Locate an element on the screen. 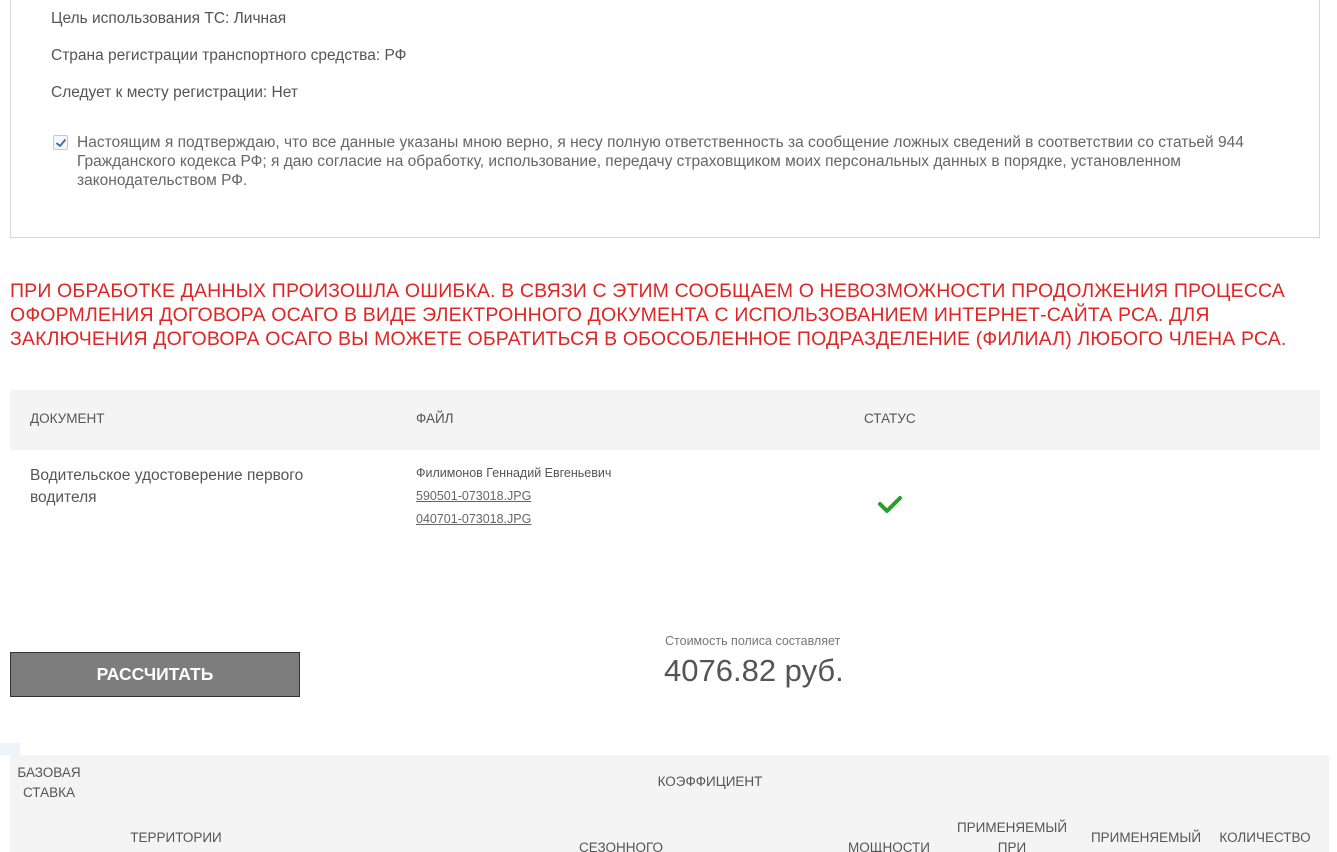 This screenshot has height=852, width=1337. file-link: 040701-073018.JPG is located at coordinates (473, 519).